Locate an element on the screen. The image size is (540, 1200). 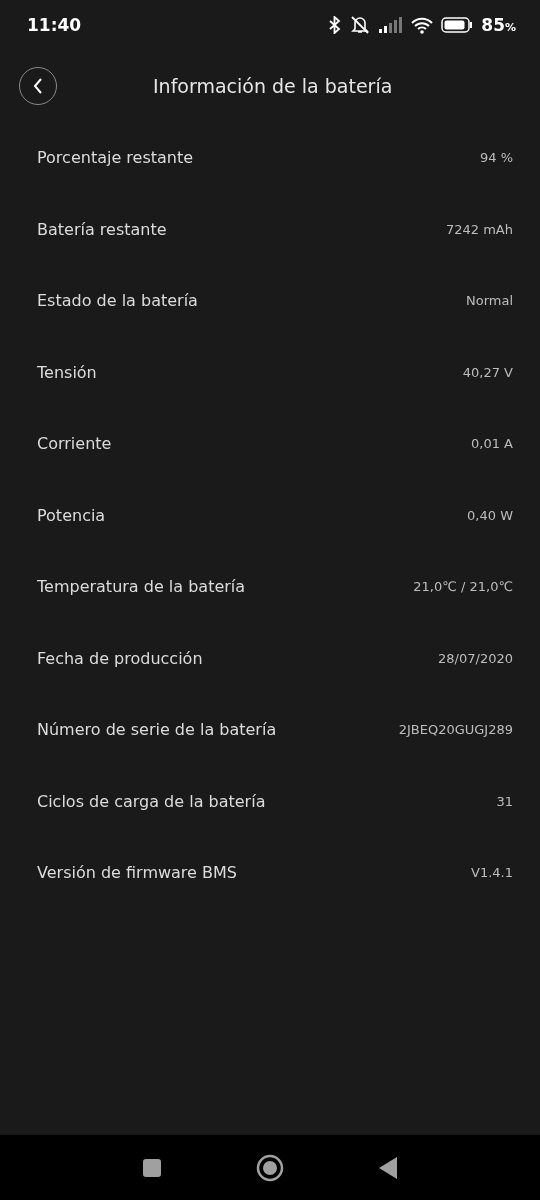
row-label: Corriente is located at coordinates (74, 444).